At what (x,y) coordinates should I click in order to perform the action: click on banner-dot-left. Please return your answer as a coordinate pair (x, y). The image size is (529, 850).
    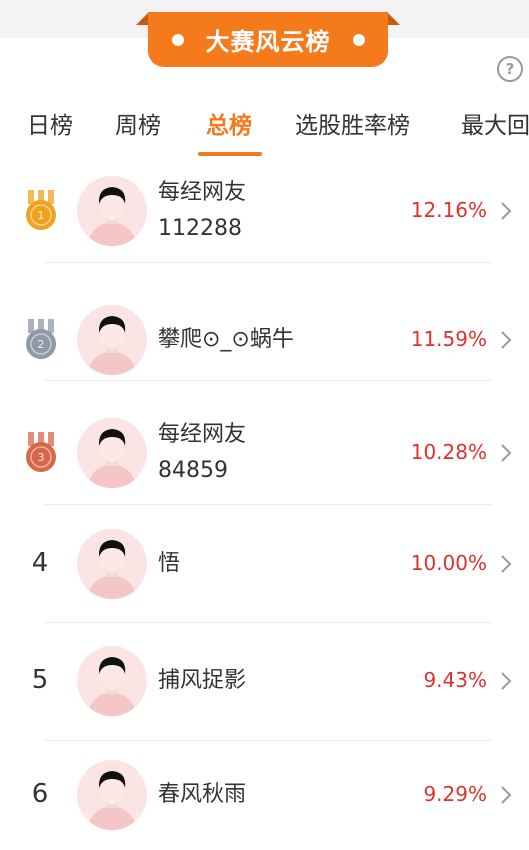
    Looking at the image, I should click on (177, 39).